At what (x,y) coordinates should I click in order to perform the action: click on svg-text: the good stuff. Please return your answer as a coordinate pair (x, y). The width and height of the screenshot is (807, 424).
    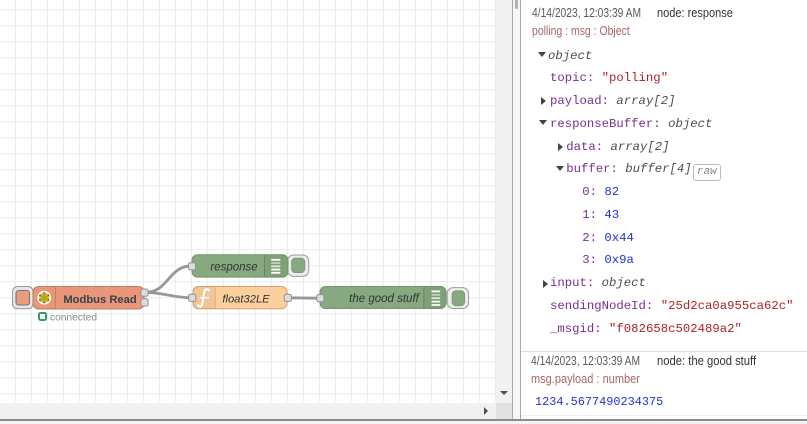
    Looking at the image, I should click on (384, 299).